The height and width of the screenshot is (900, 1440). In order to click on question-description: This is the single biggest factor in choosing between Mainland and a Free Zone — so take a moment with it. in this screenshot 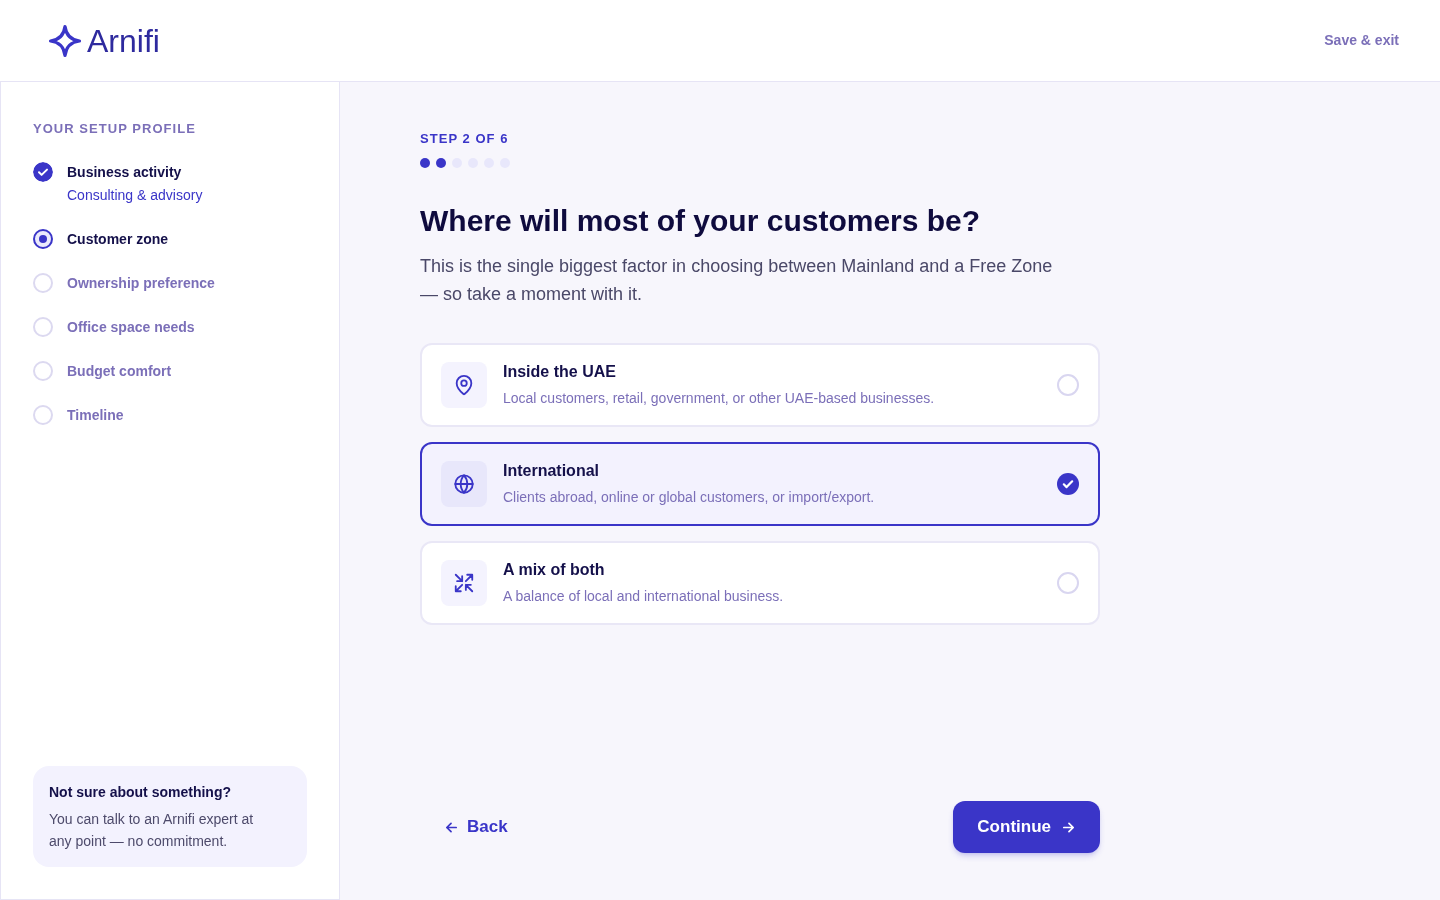, I will do `click(737, 280)`.